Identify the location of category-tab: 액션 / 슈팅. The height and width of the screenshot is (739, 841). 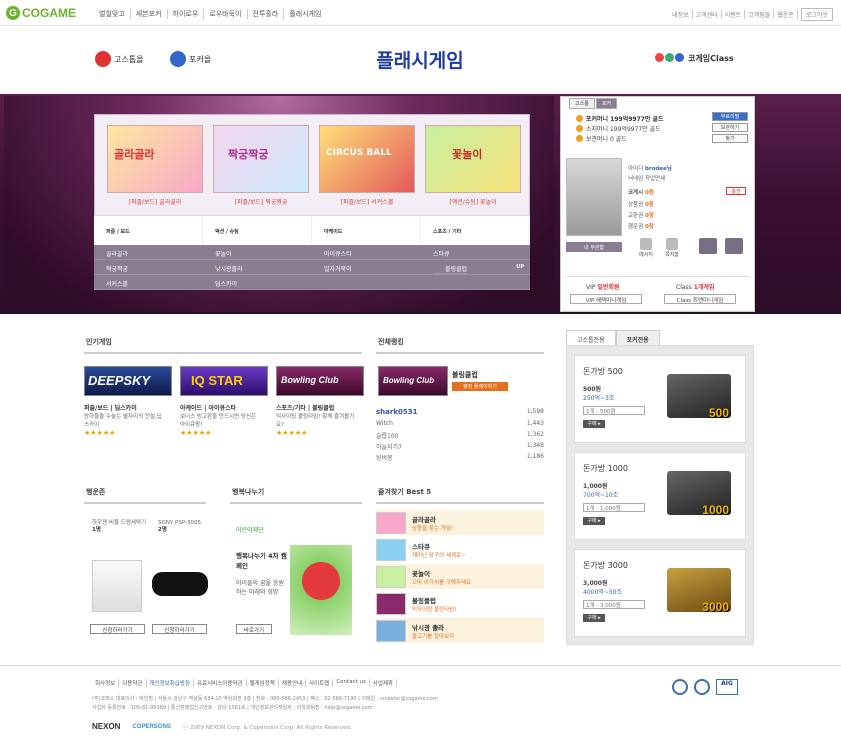
(257, 230).